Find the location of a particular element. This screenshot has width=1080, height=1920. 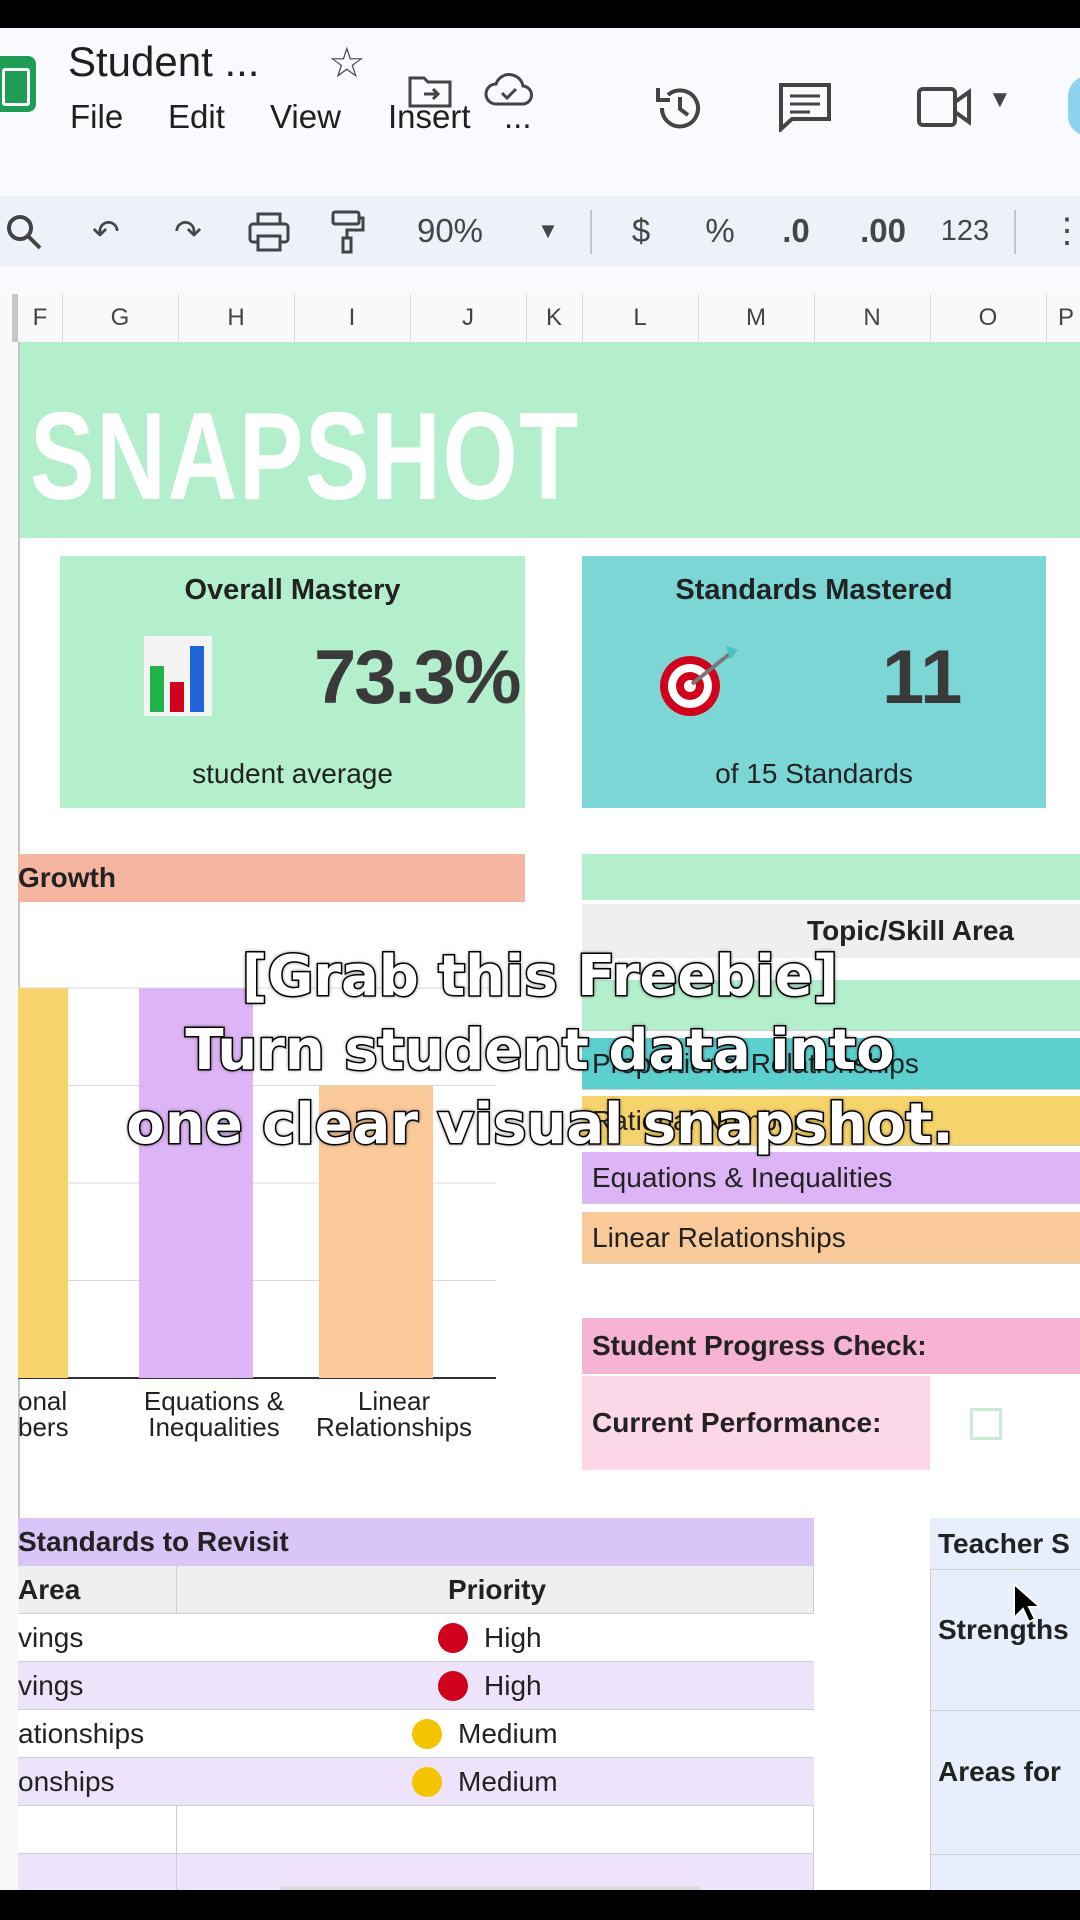

topic-top-band is located at coordinates (831, 877).